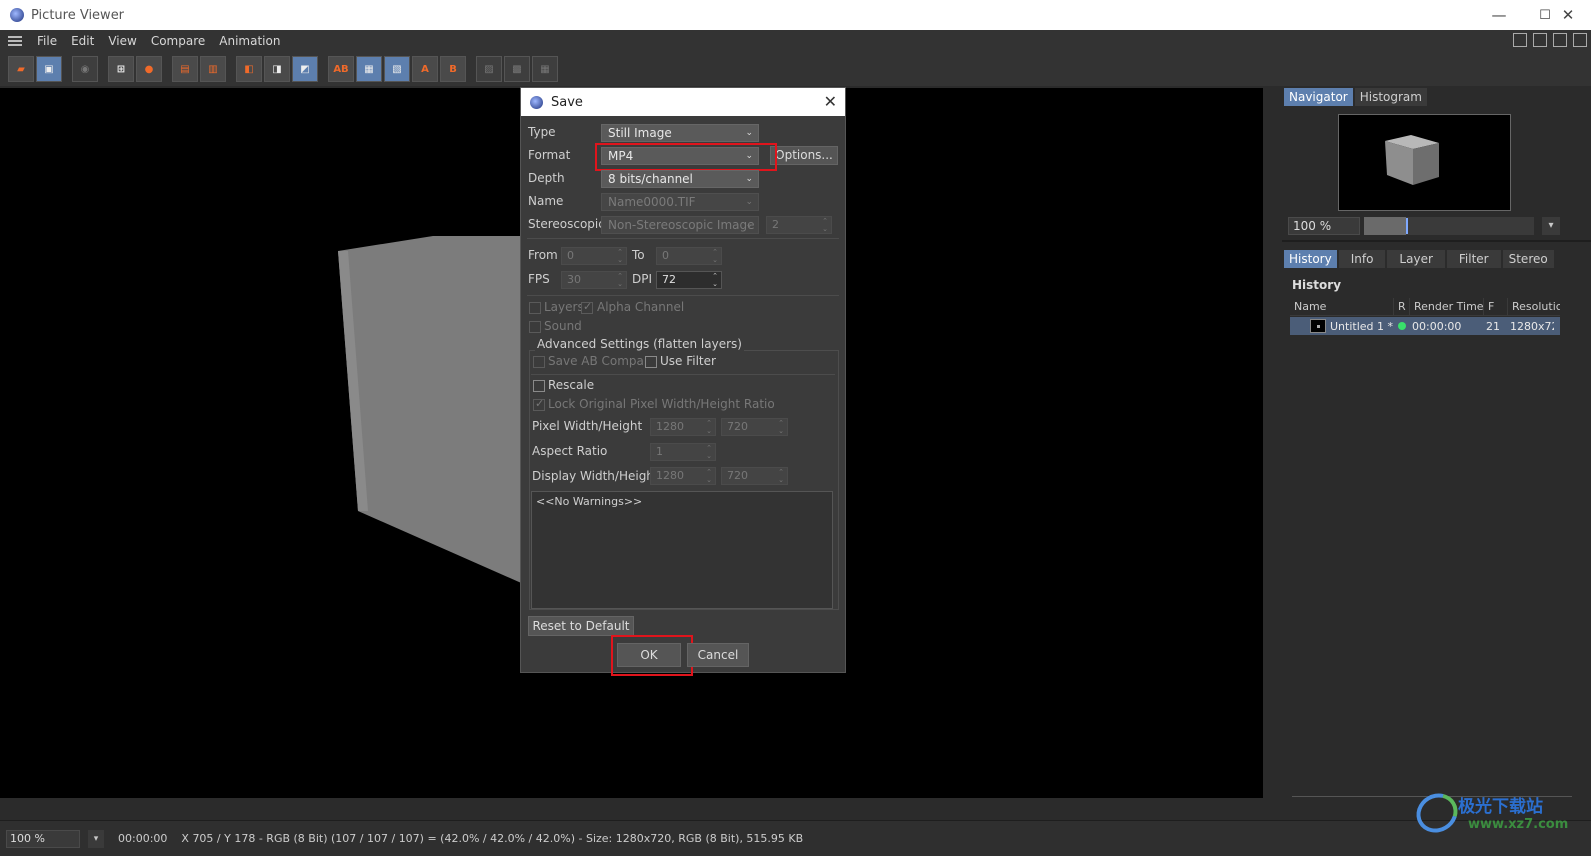  I want to click on depth-select: 8 bits/channel ⌄, so click(680, 179).